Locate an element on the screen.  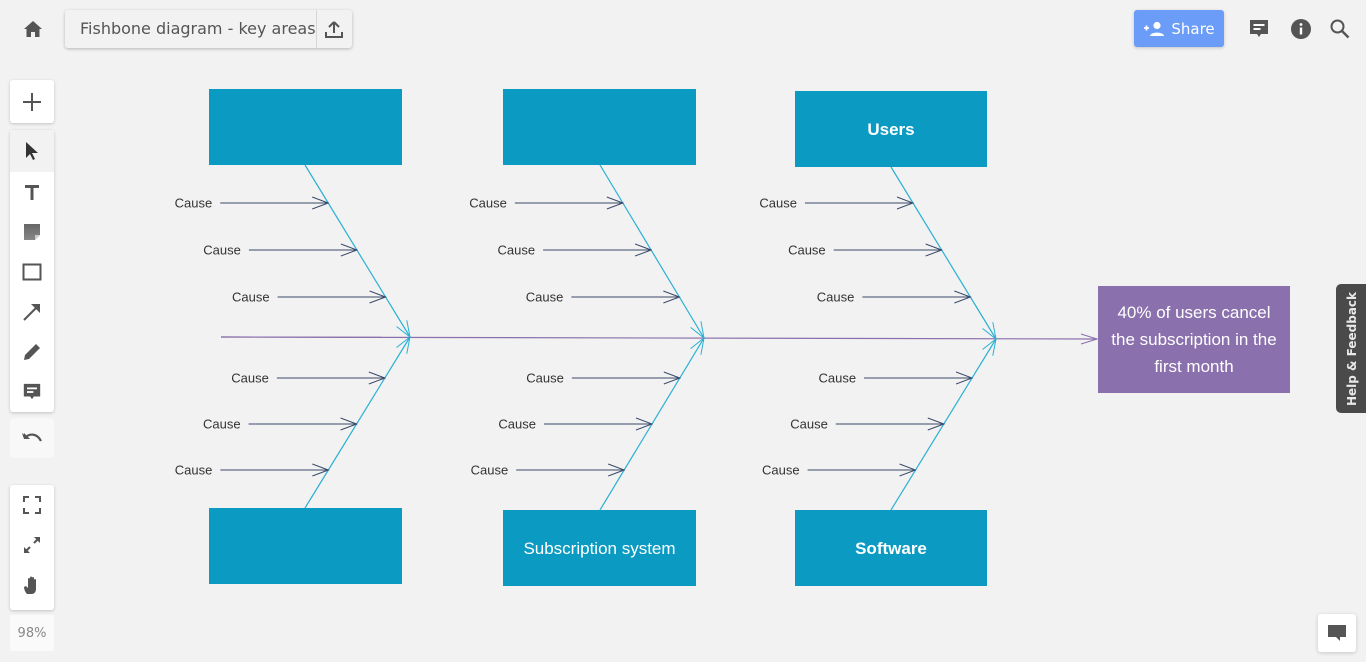
tools-group is located at coordinates (32, 271).